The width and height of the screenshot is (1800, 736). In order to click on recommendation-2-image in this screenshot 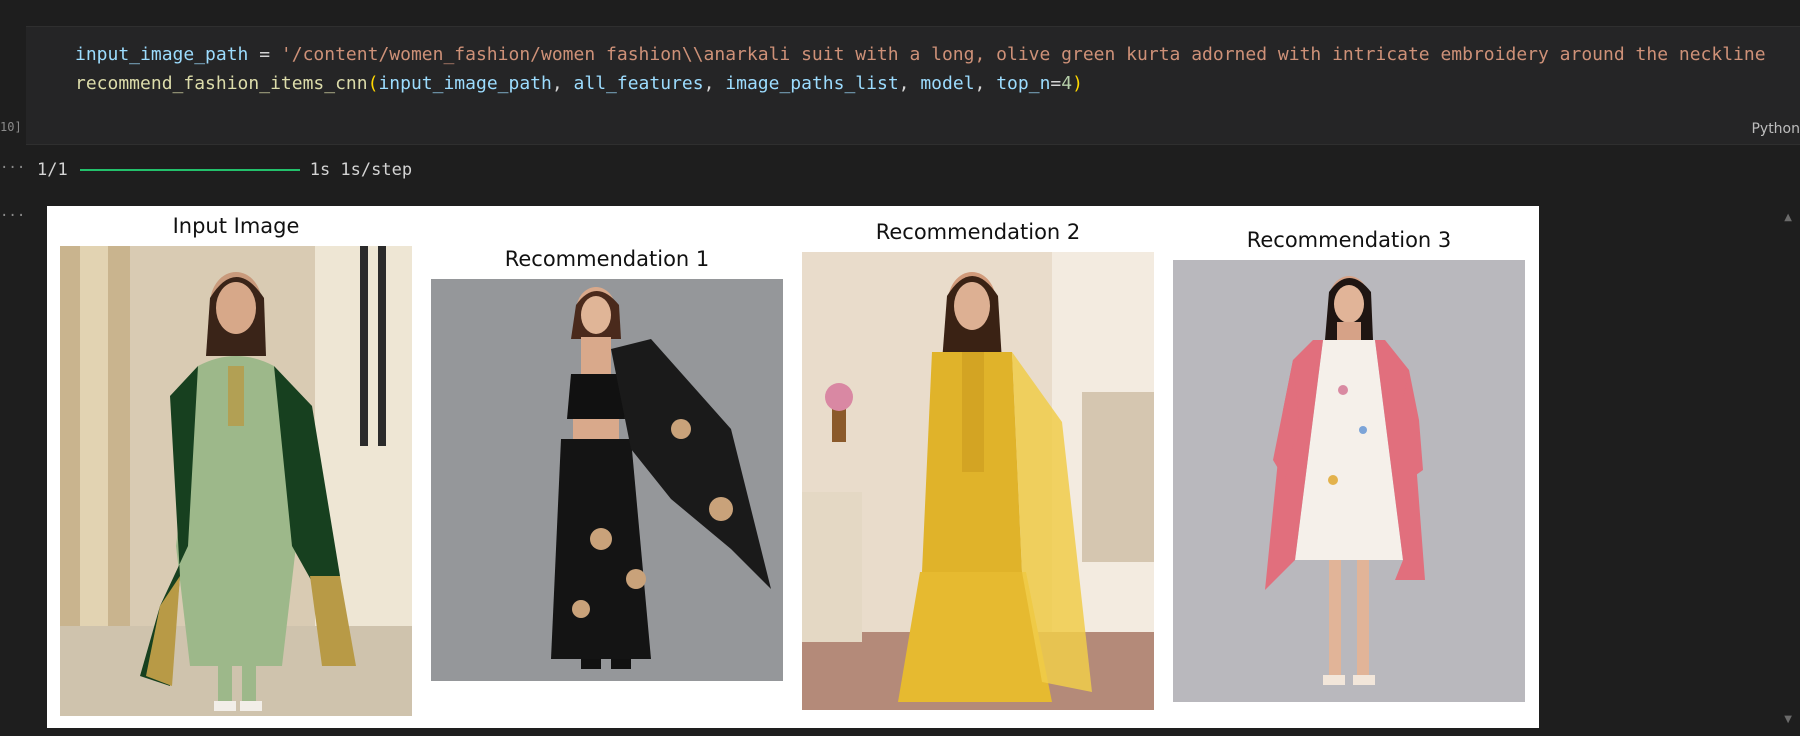, I will do `click(978, 481)`.